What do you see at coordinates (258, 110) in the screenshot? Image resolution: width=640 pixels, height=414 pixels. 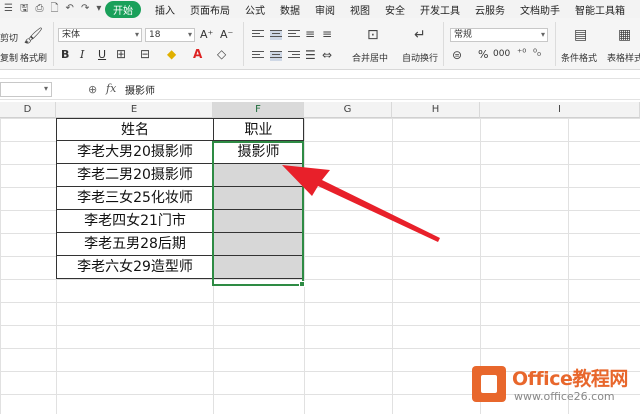 I see `column-header-f: F` at bounding box center [258, 110].